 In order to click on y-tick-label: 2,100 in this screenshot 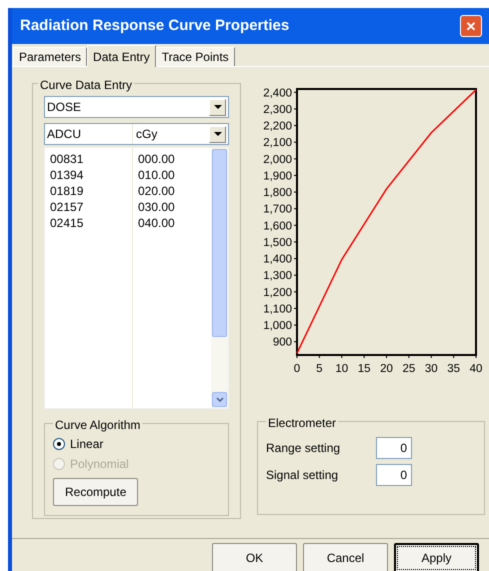, I will do `click(277, 143)`.